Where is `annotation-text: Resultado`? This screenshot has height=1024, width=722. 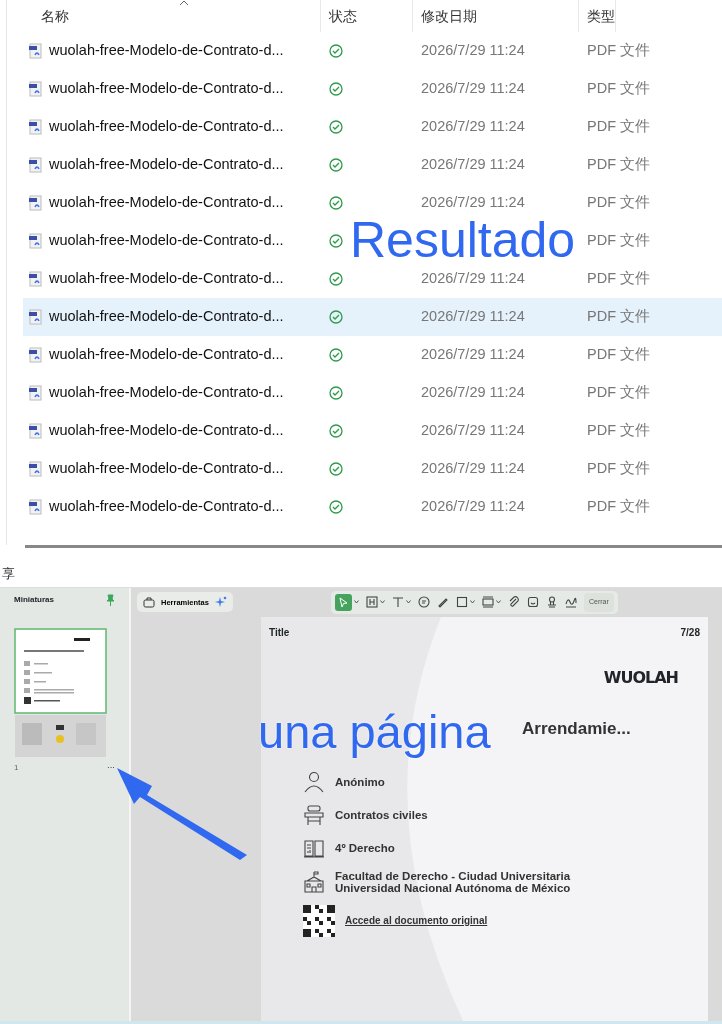
annotation-text: Resultado is located at coordinates (463, 240).